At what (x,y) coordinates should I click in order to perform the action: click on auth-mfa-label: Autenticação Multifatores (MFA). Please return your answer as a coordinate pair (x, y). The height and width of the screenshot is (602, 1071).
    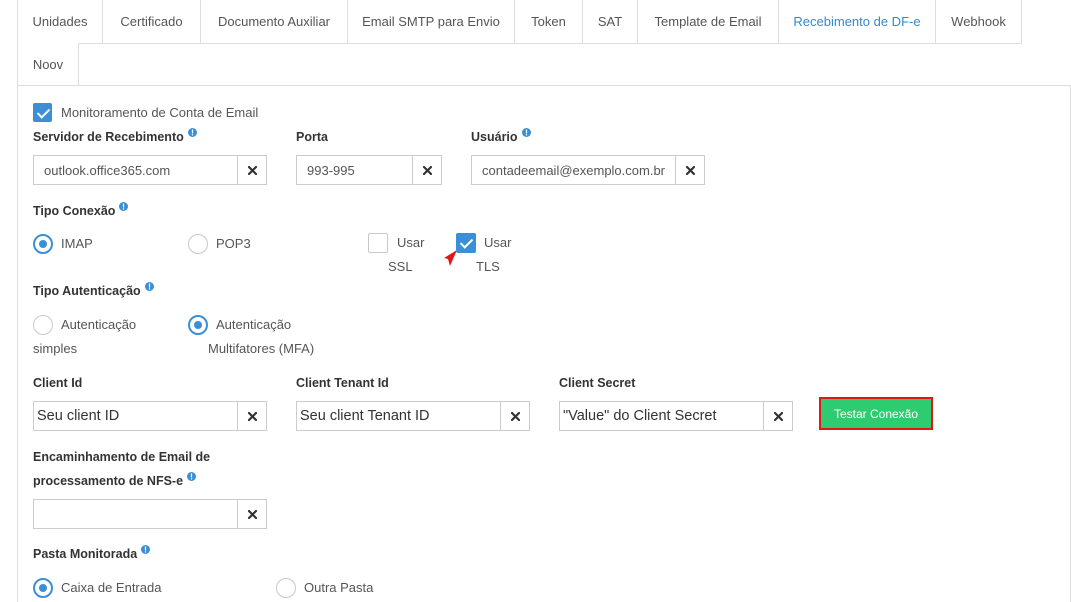
    Looking at the image, I should click on (261, 336).